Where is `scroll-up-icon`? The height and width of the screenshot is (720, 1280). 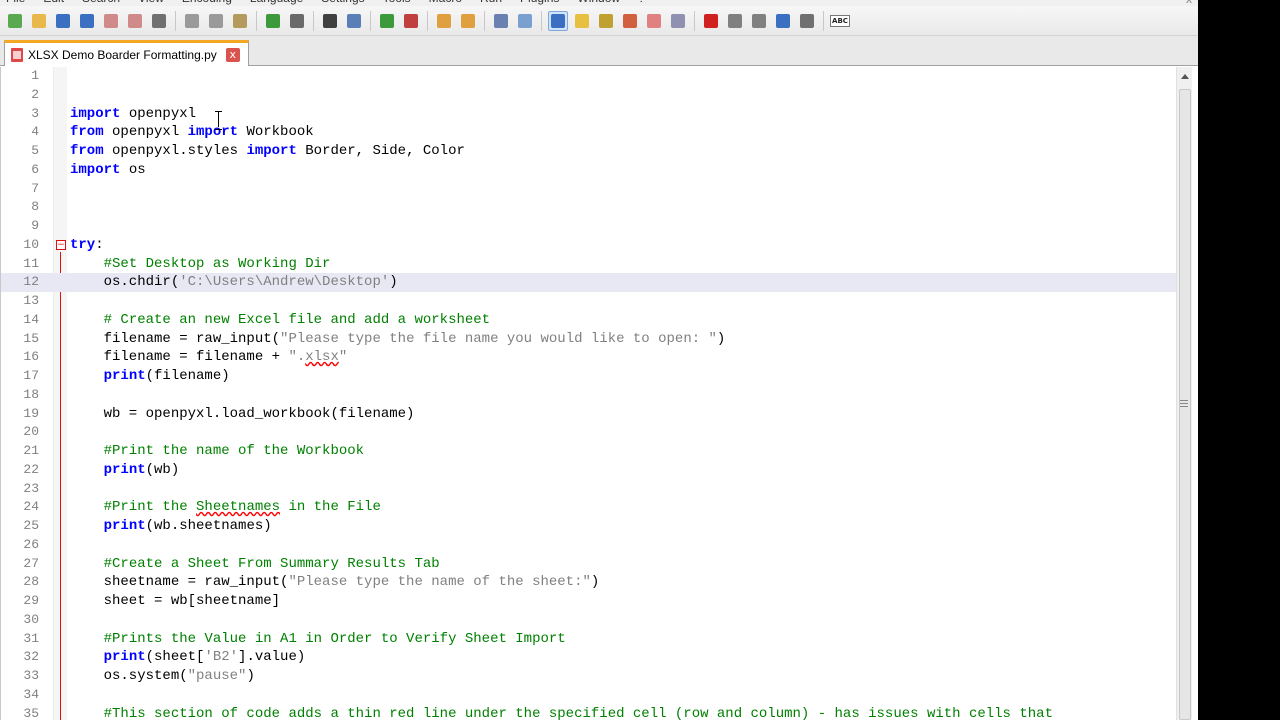
scroll-up-icon is located at coordinates (1185, 76).